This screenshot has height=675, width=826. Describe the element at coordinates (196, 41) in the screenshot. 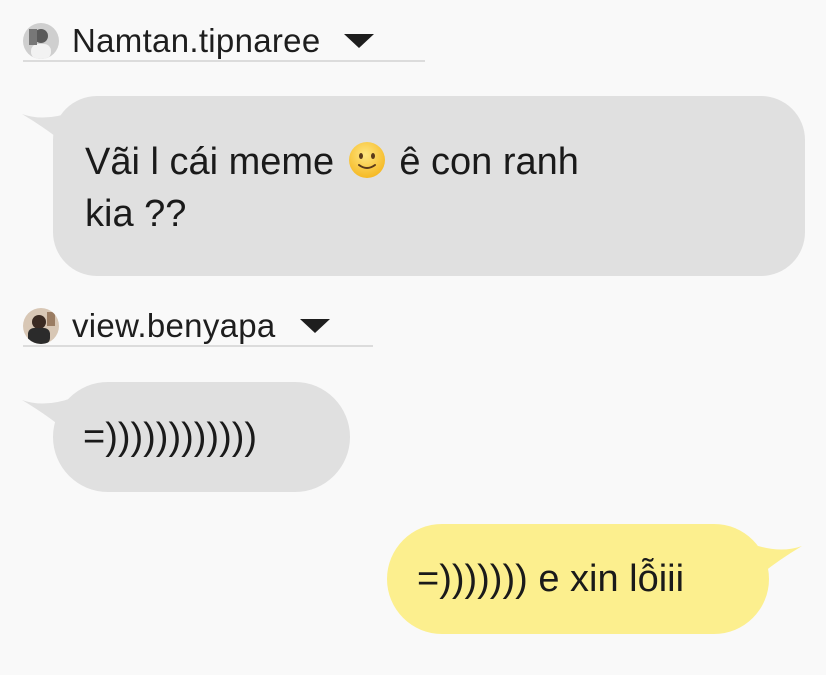

I see `sender-name: Namtan.tipnaree` at that location.